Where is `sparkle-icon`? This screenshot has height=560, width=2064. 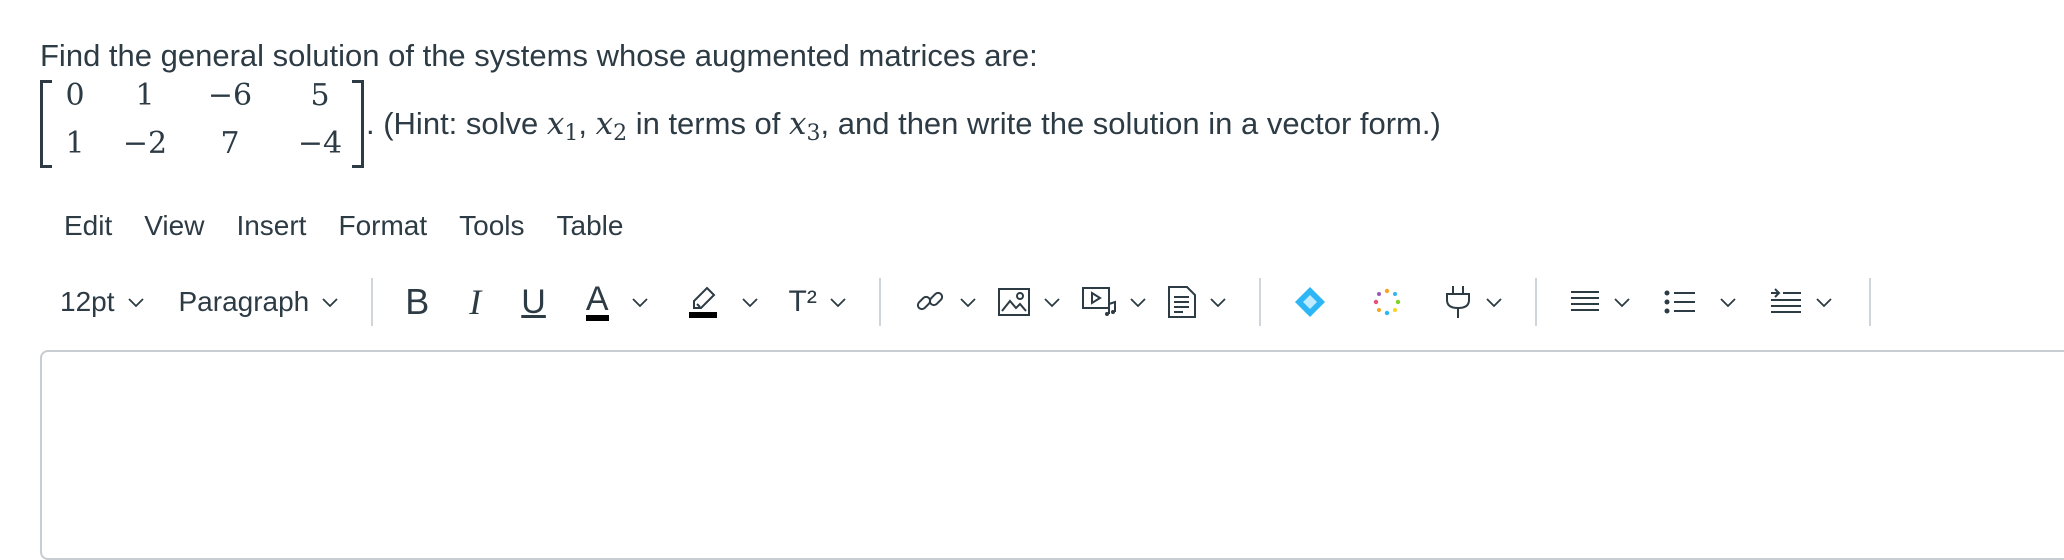
sparkle-icon is located at coordinates (1387, 302).